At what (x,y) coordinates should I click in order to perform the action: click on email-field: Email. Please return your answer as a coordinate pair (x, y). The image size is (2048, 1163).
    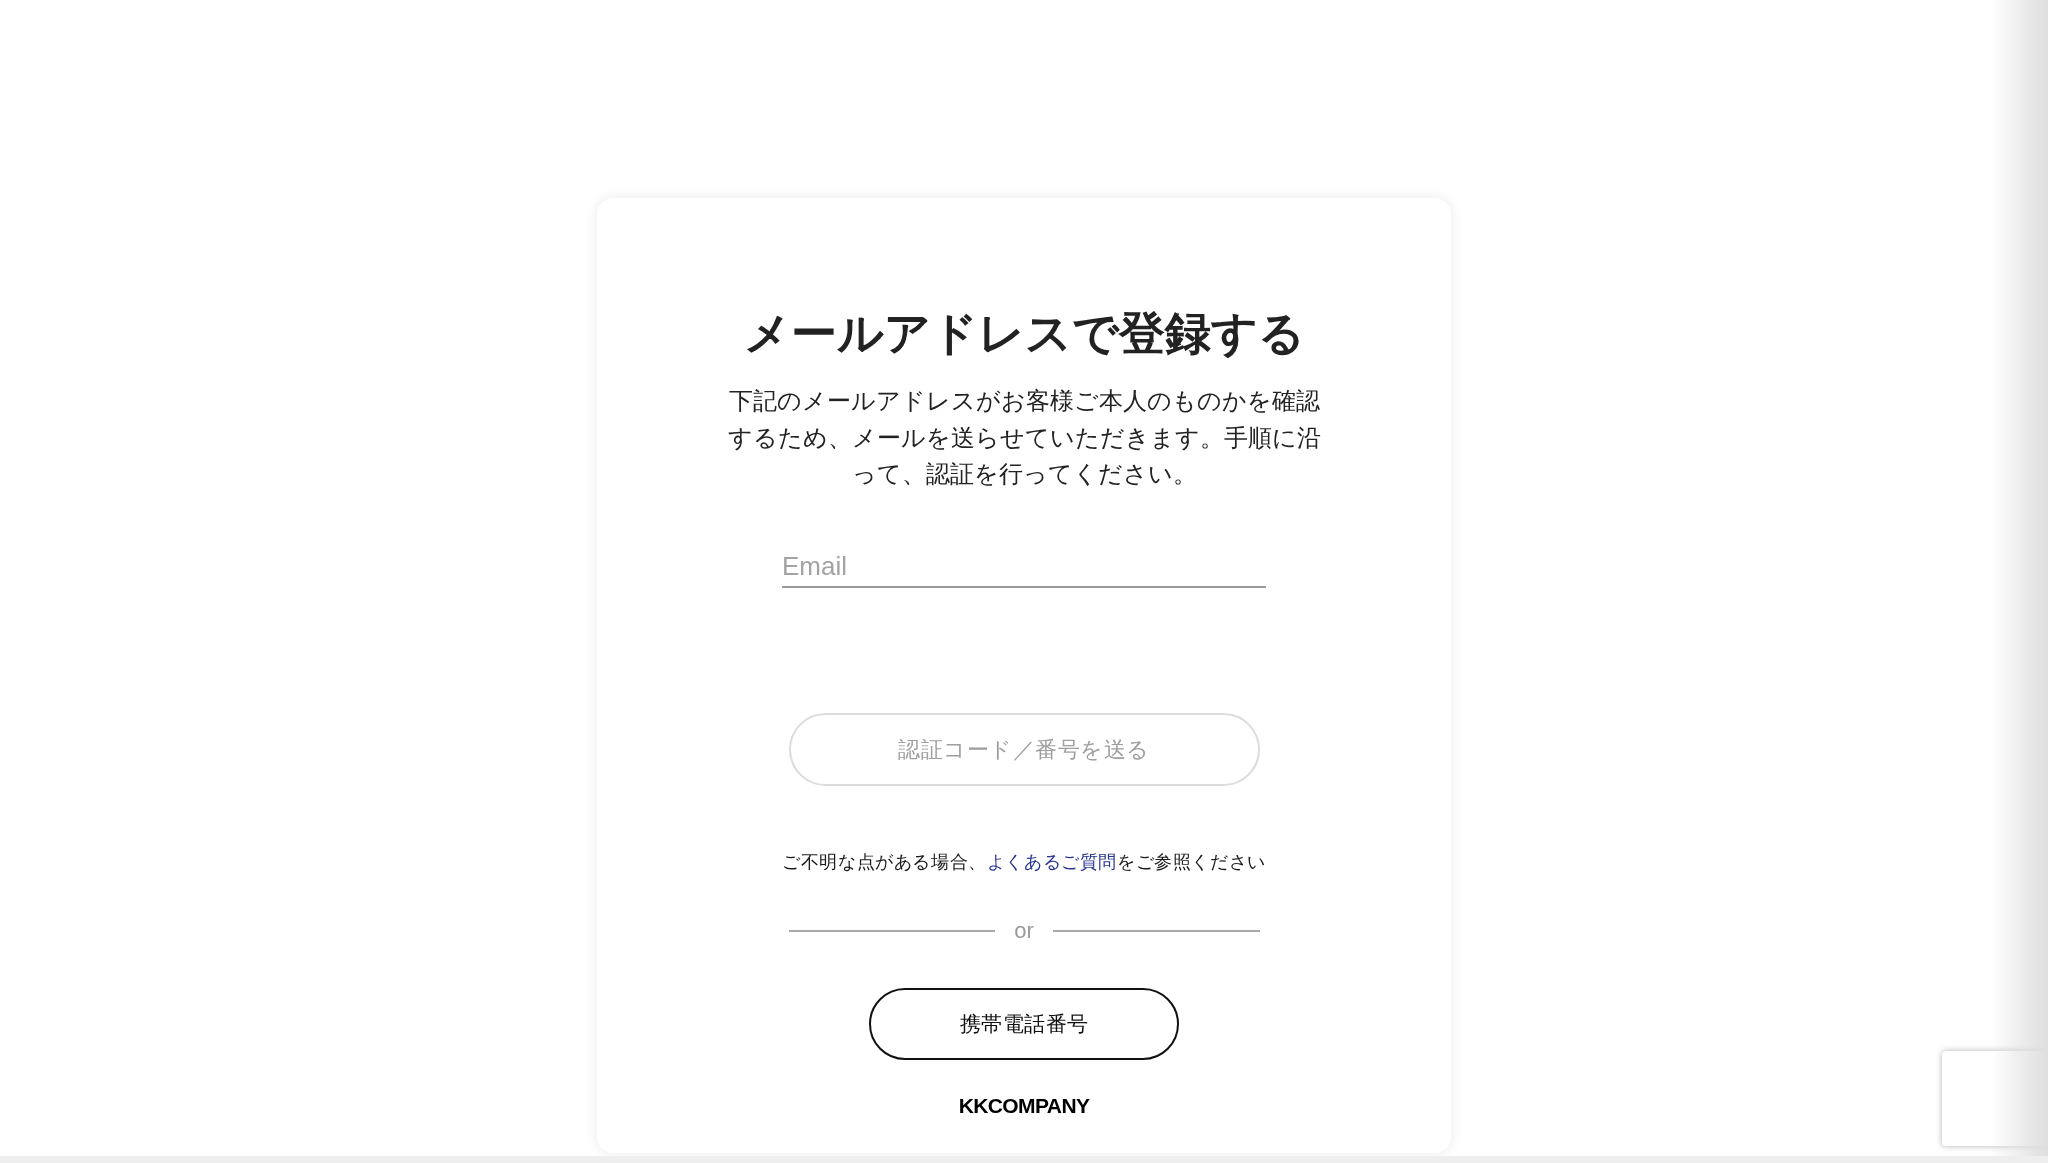
    Looking at the image, I should click on (1024, 567).